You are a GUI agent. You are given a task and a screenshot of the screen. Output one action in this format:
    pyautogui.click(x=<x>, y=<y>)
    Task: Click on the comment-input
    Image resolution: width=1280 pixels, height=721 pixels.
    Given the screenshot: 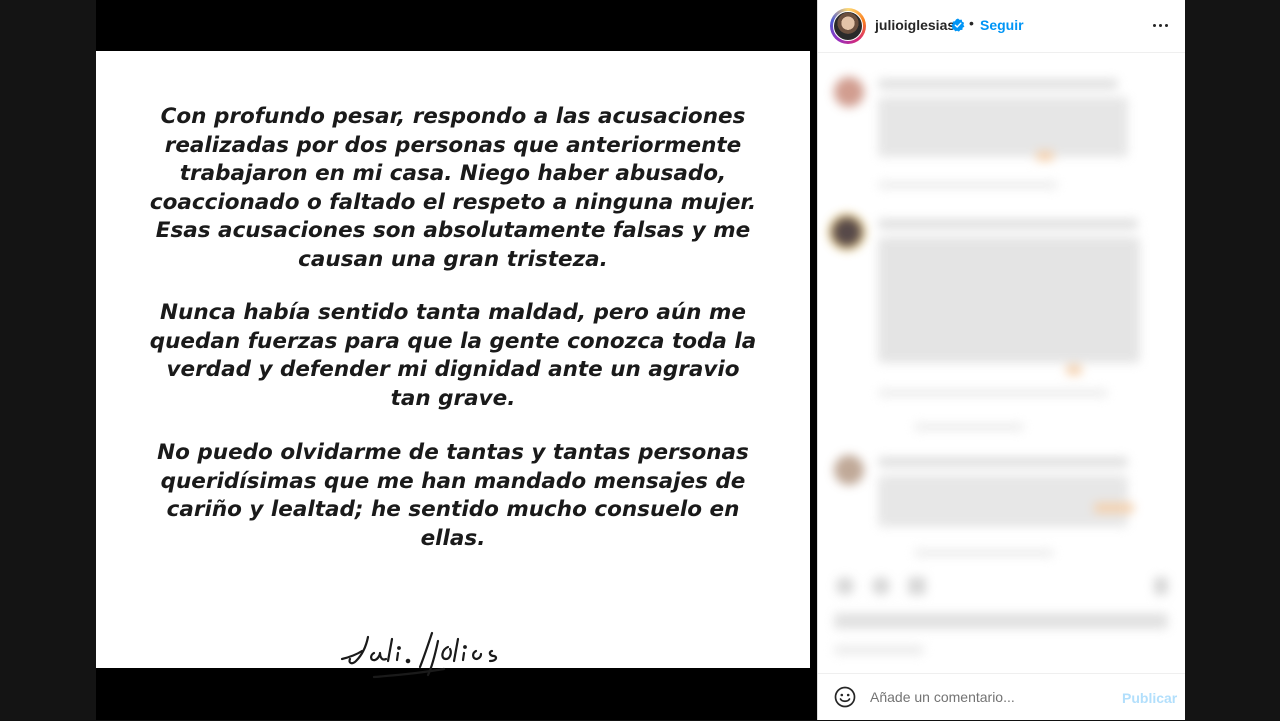 What is the action you would take?
    pyautogui.click(x=985, y=697)
    